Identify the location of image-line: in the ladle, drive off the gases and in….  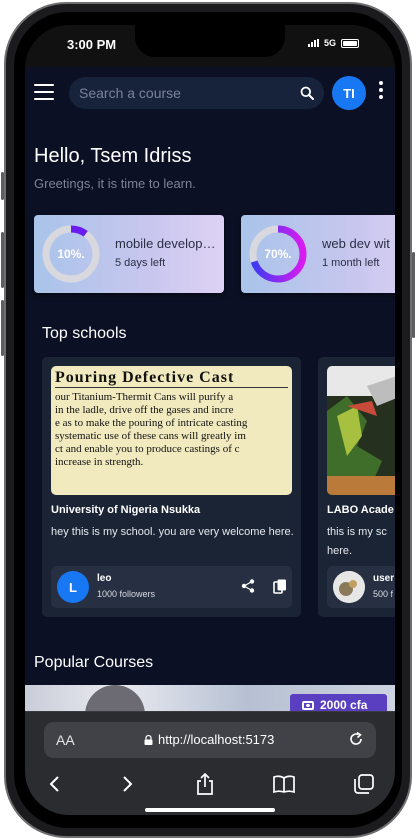
(144, 410).